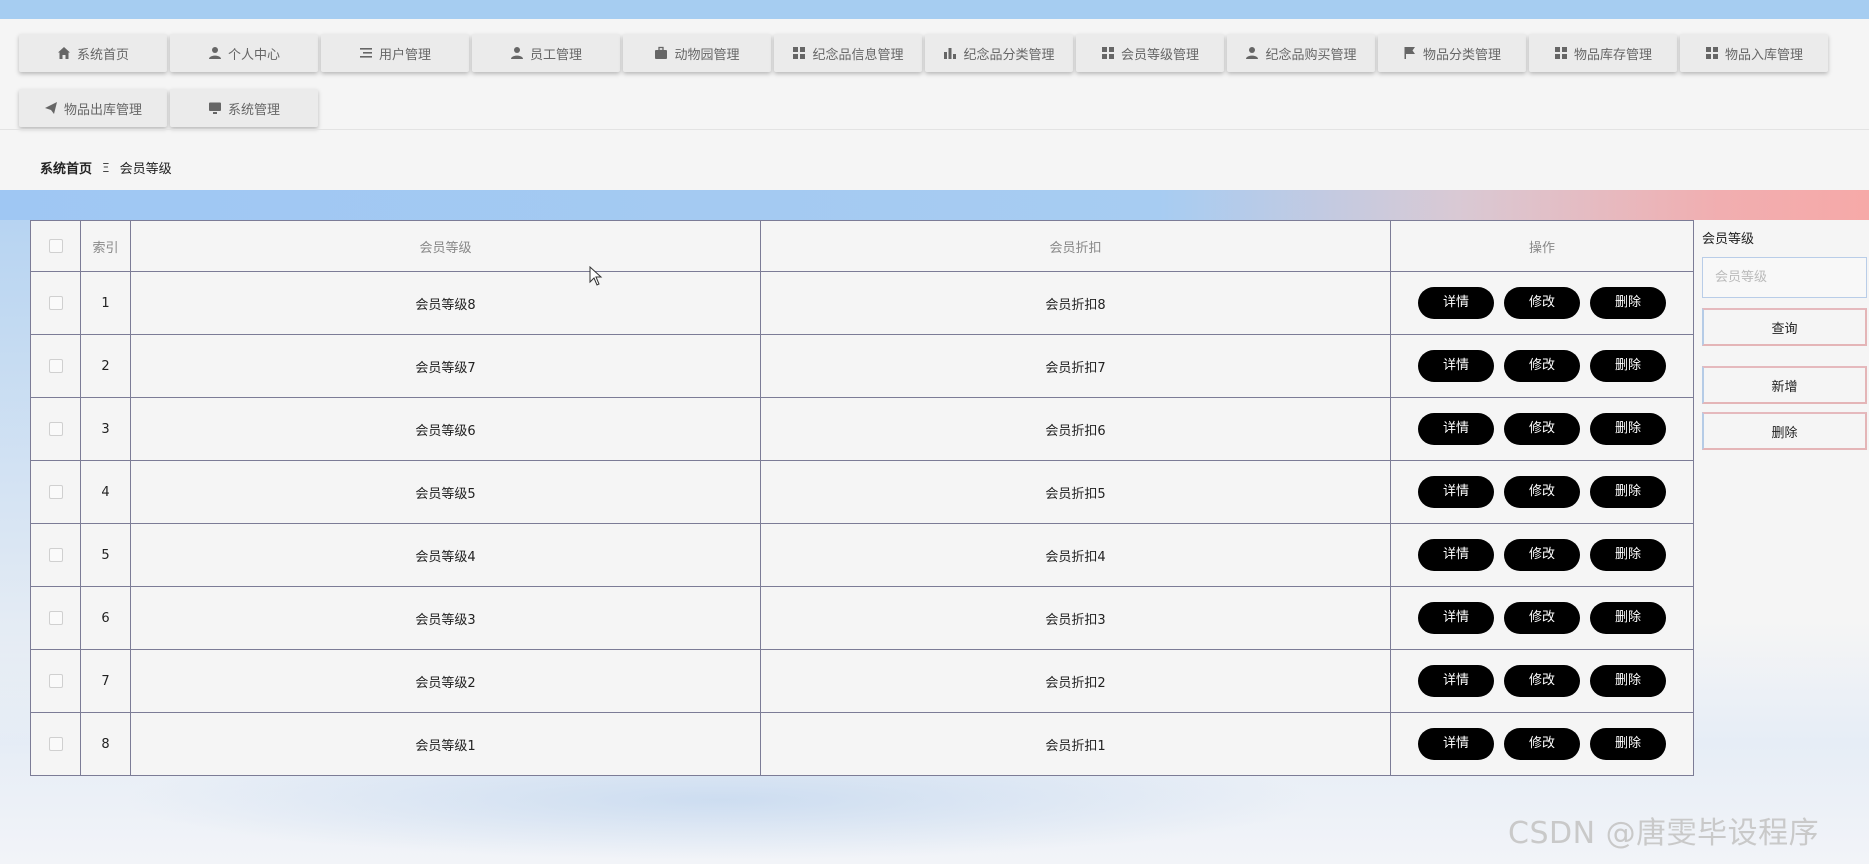 Image resolution: width=1869 pixels, height=864 pixels. What do you see at coordinates (445, 429) in the screenshot?
I see `row-level: 会员等级6` at bounding box center [445, 429].